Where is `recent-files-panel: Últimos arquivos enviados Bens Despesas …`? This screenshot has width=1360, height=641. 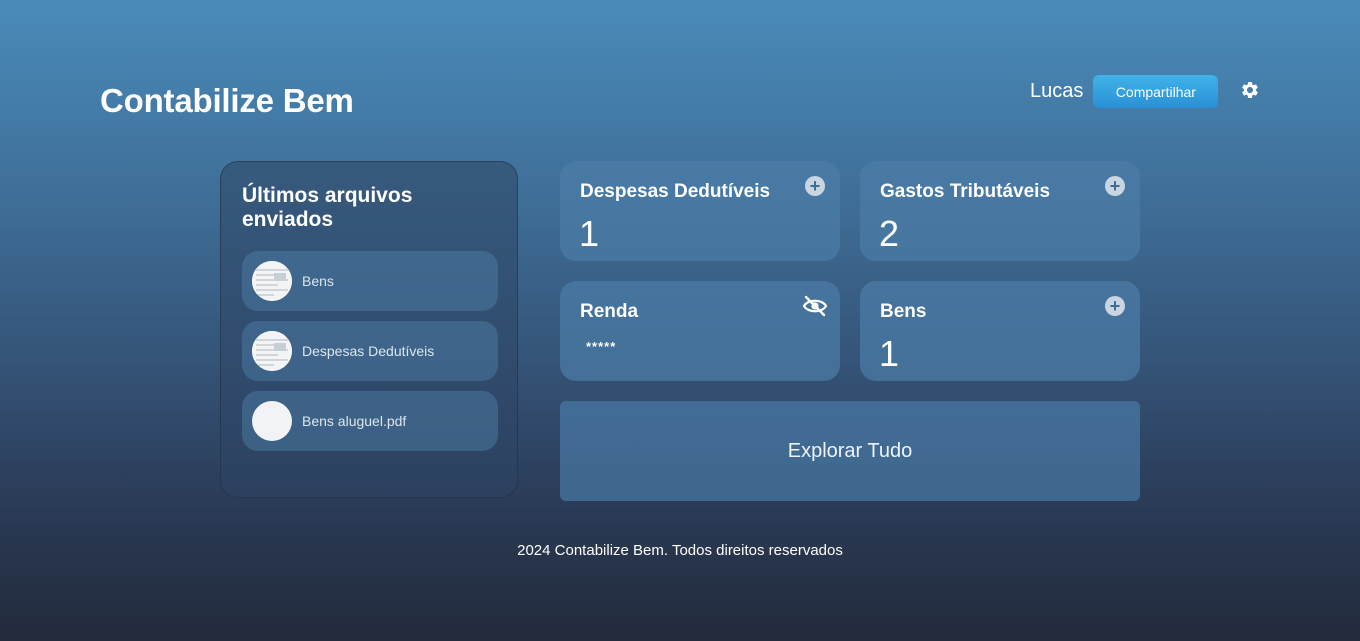 recent-files-panel: Últimos arquivos enviados Bens Despesas … is located at coordinates (369, 329).